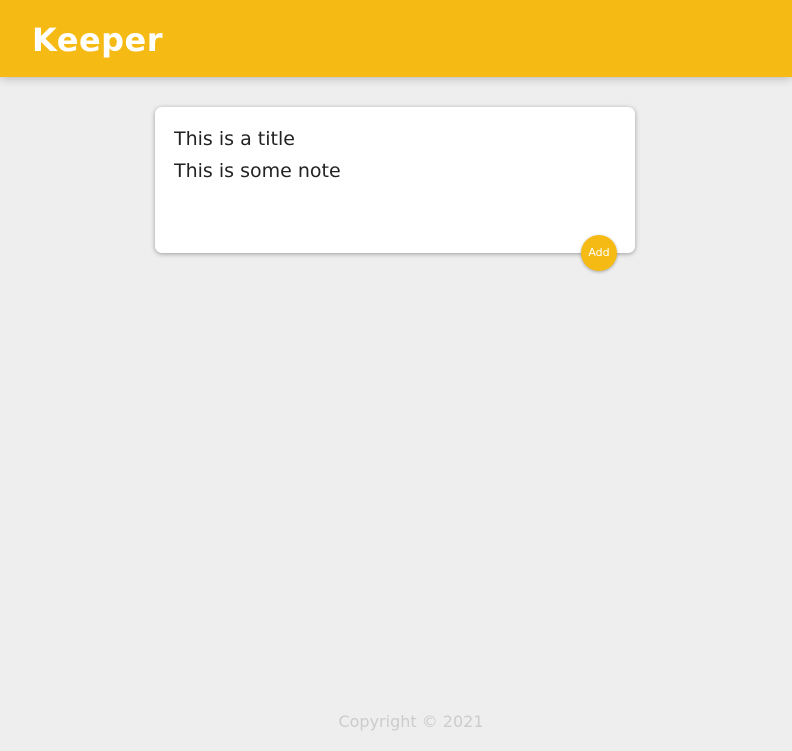 The height and width of the screenshot is (751, 792). I want to click on note-title-input, so click(394, 139).